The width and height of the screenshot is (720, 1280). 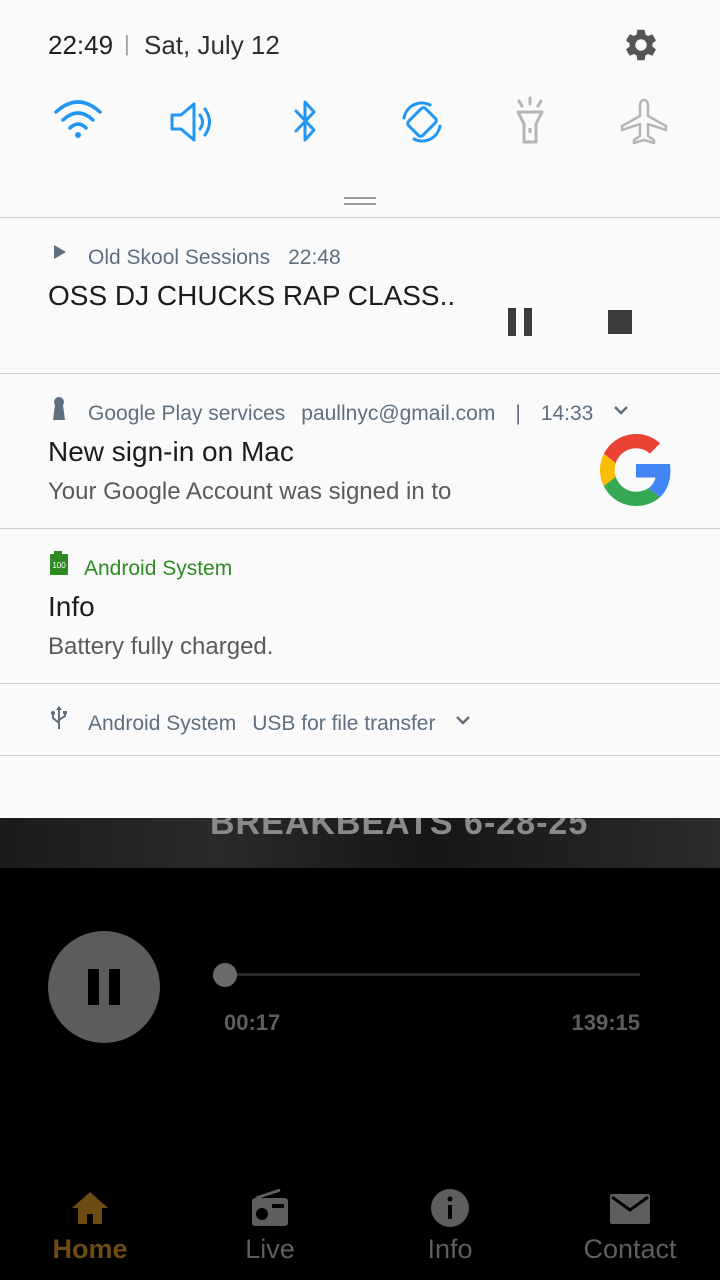 What do you see at coordinates (59, 717) in the screenshot?
I see `usb-icon` at bounding box center [59, 717].